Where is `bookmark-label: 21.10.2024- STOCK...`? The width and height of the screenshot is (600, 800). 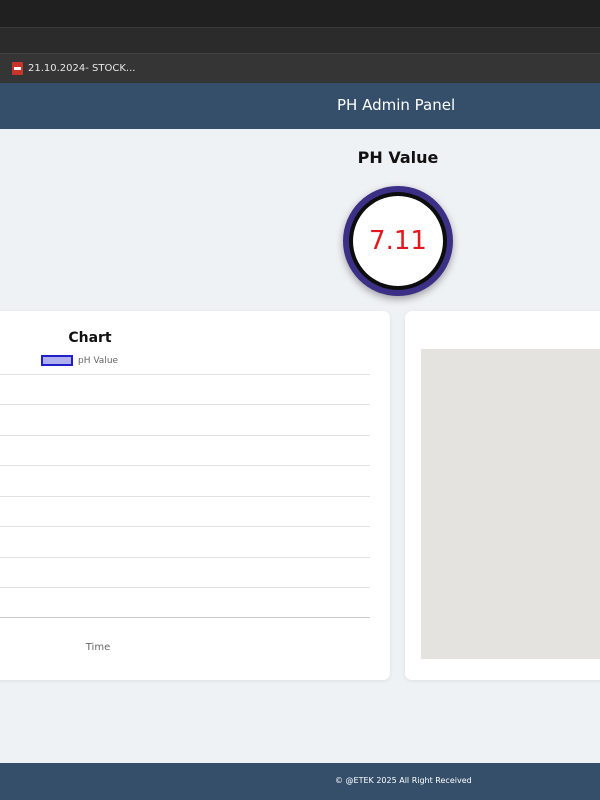 bookmark-label: 21.10.2024- STOCK... is located at coordinates (82, 68).